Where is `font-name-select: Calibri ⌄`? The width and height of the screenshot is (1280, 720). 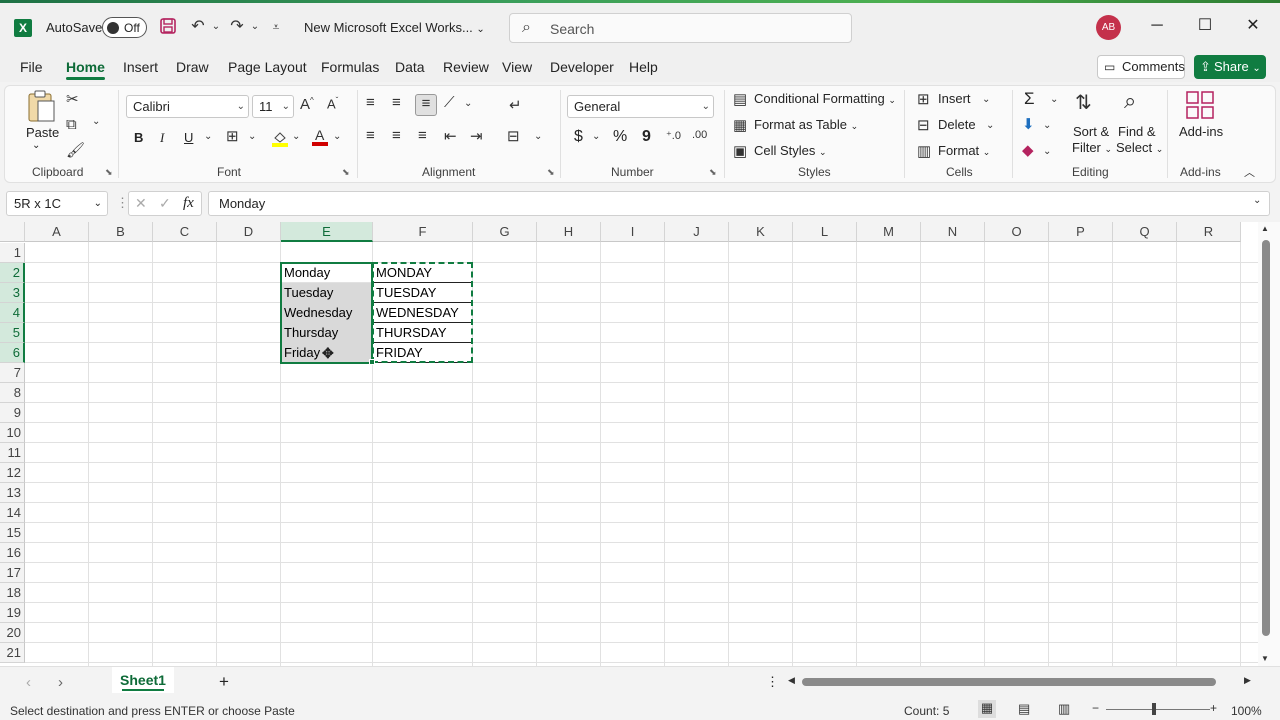 font-name-select: Calibri ⌄ is located at coordinates (187, 106).